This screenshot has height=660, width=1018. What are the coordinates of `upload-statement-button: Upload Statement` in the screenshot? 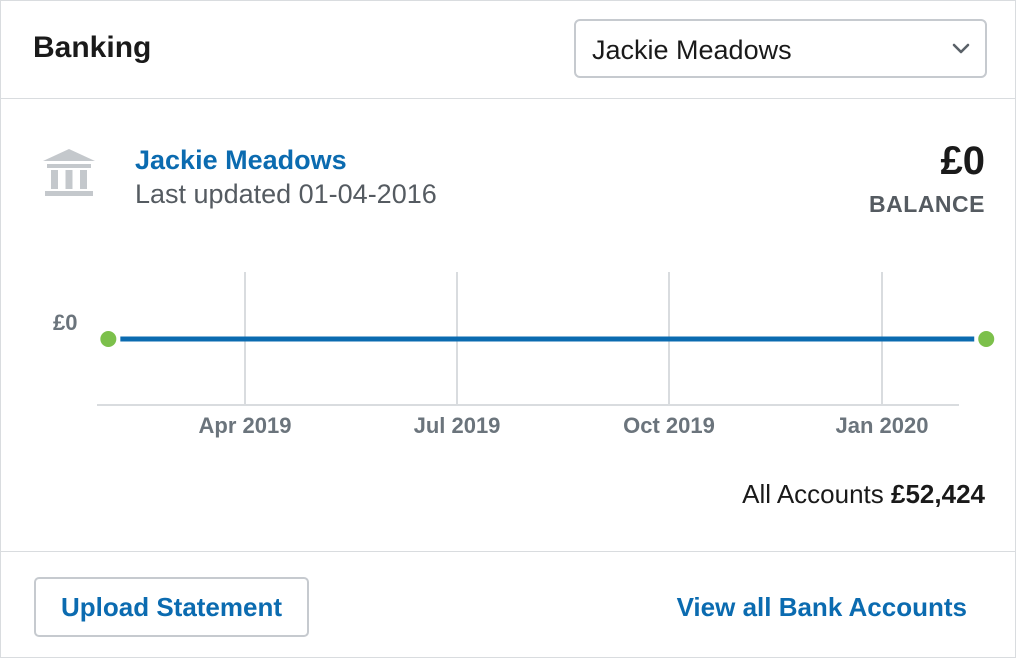 It's located at (171, 607).